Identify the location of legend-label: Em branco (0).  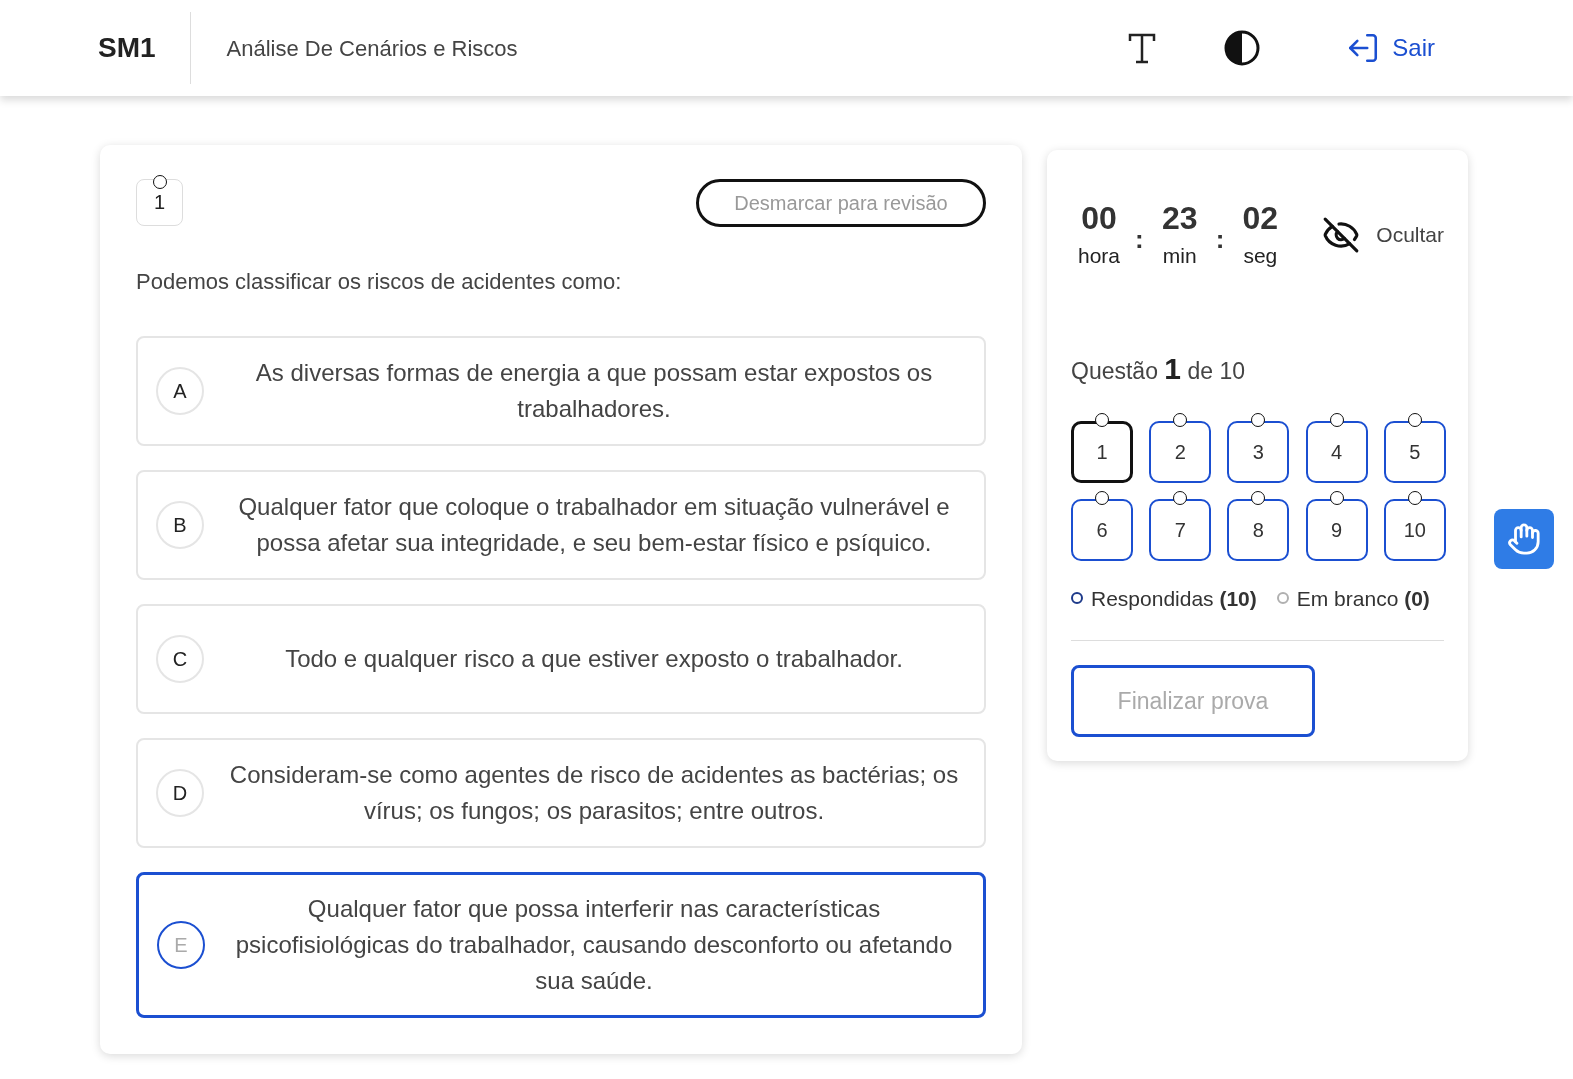
(1363, 598).